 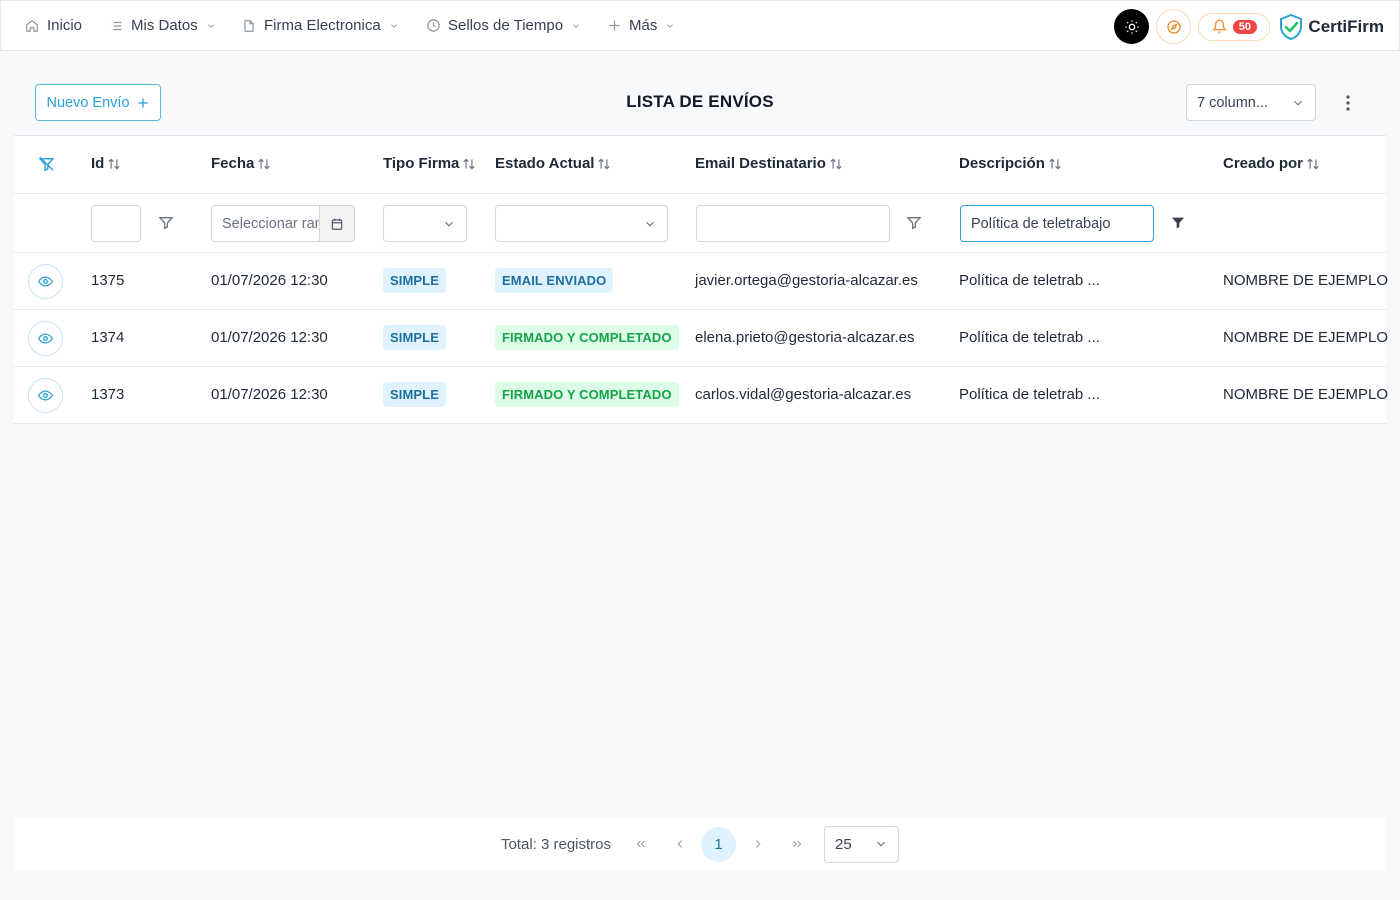 I want to click on header-id-label: Id, so click(x=98, y=163).